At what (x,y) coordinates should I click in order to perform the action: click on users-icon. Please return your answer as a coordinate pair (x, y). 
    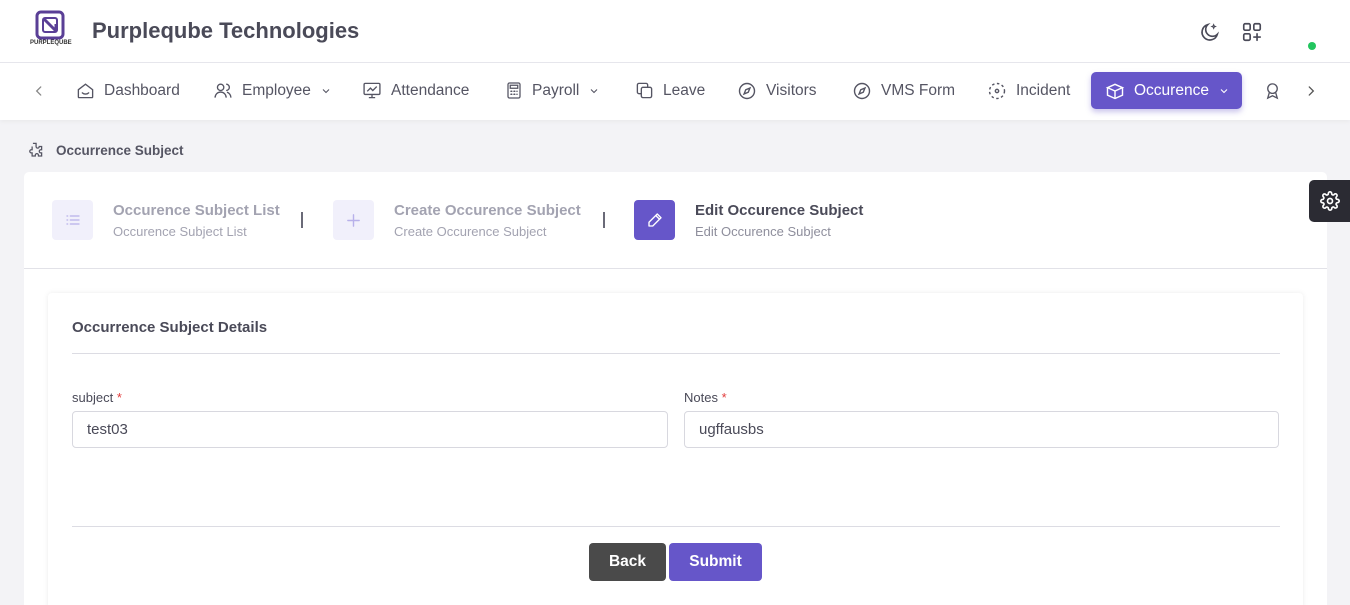
    Looking at the image, I should click on (223, 90).